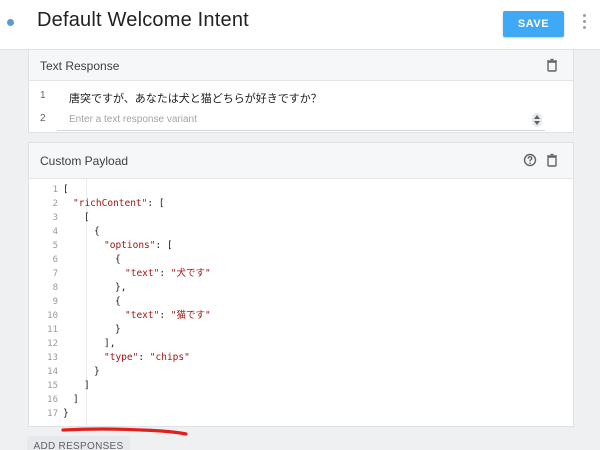  What do you see at coordinates (55, 246) in the screenshot?
I see `line-number: 5` at bounding box center [55, 246].